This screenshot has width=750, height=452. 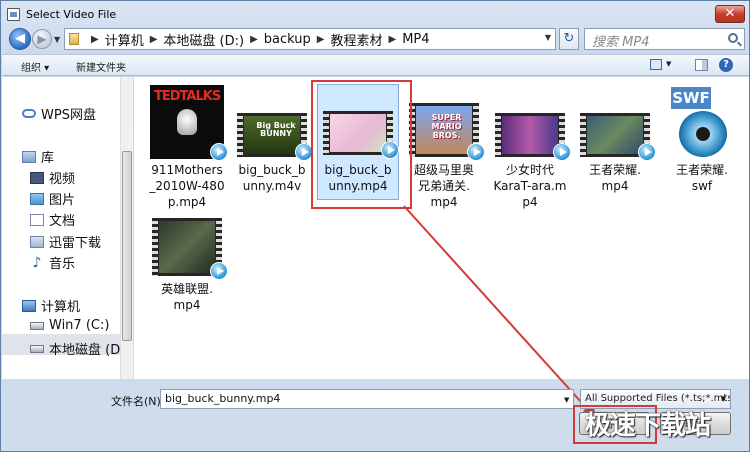 What do you see at coordinates (42, 39) in the screenshot?
I see `forward-button: ▶` at bounding box center [42, 39].